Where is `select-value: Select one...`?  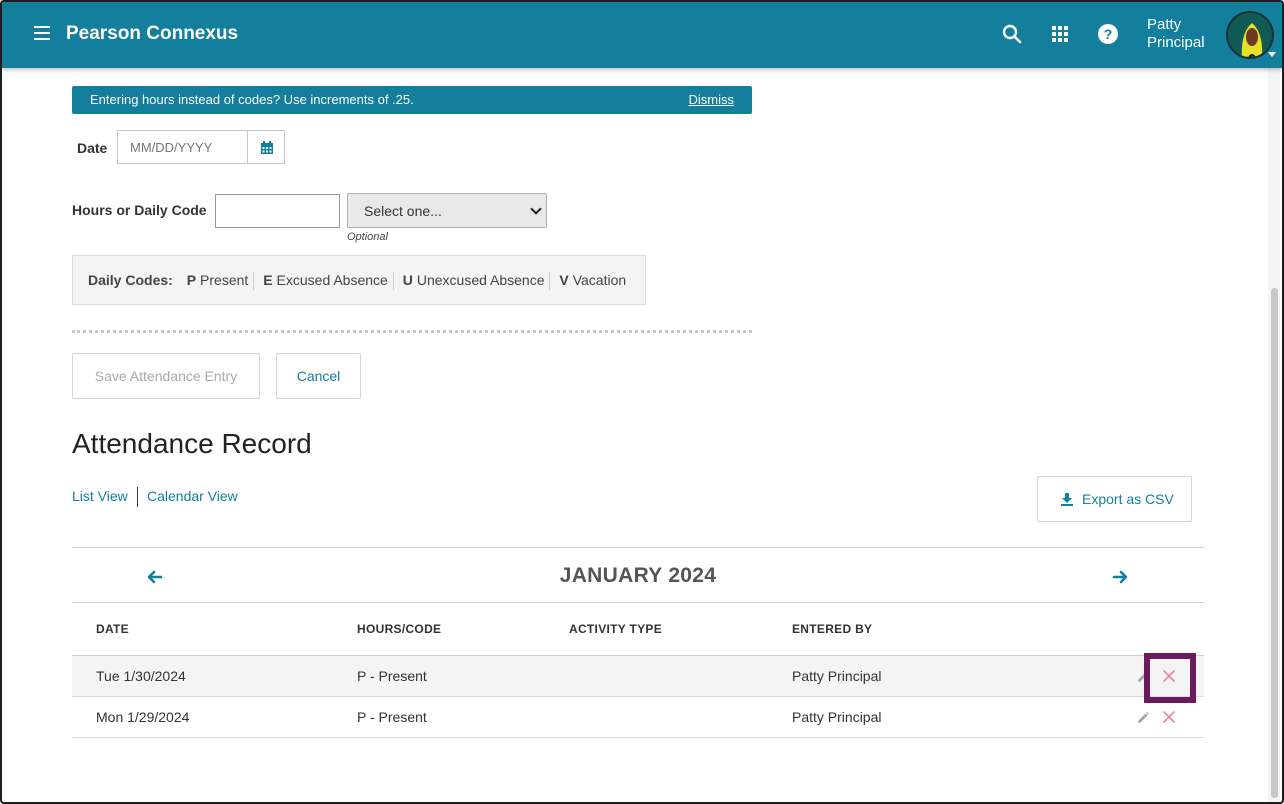 select-value: Select one... is located at coordinates (403, 211).